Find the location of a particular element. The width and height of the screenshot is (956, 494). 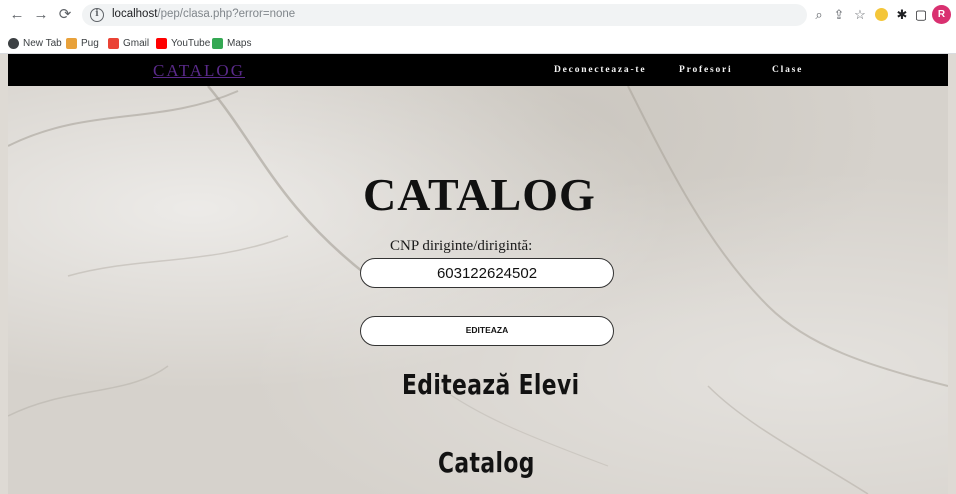

globe-icon is located at coordinates (13, 43).